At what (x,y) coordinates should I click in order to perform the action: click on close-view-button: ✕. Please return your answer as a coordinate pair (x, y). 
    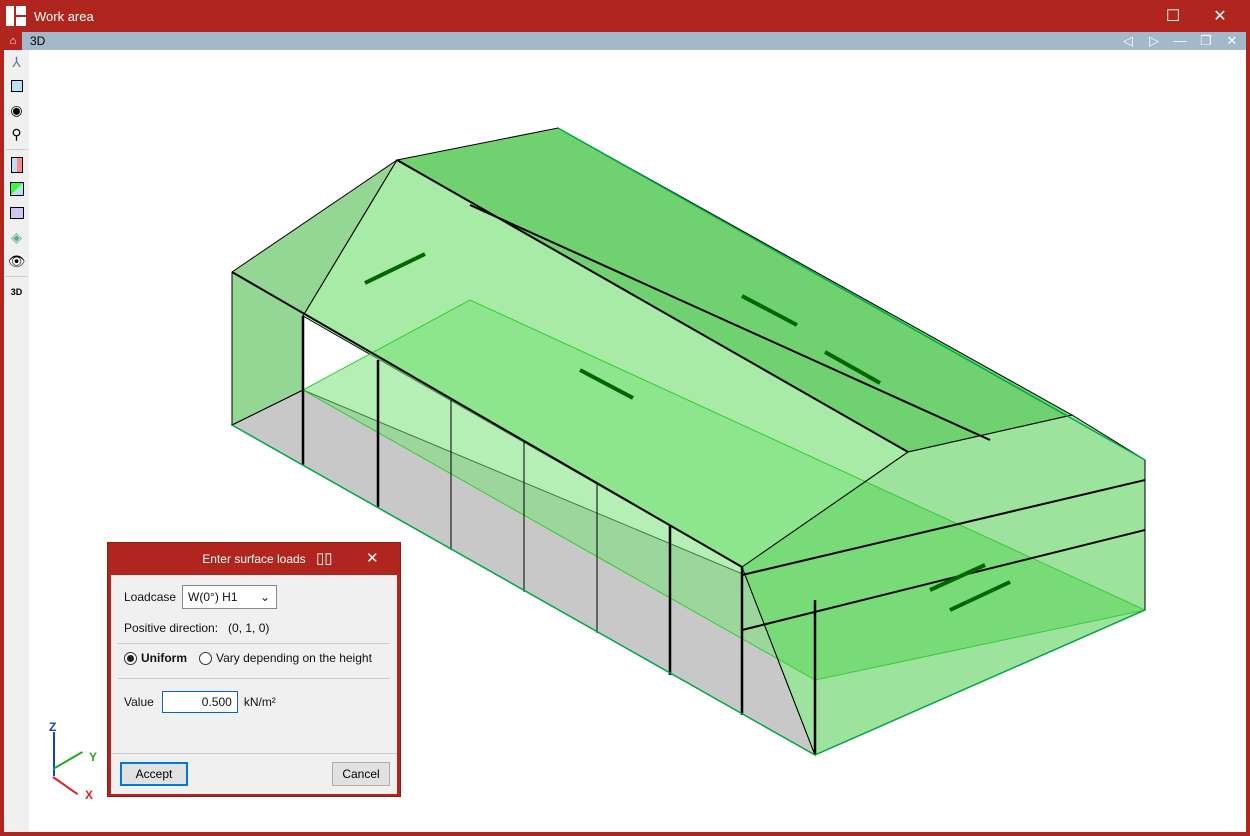
    Looking at the image, I should click on (1232, 41).